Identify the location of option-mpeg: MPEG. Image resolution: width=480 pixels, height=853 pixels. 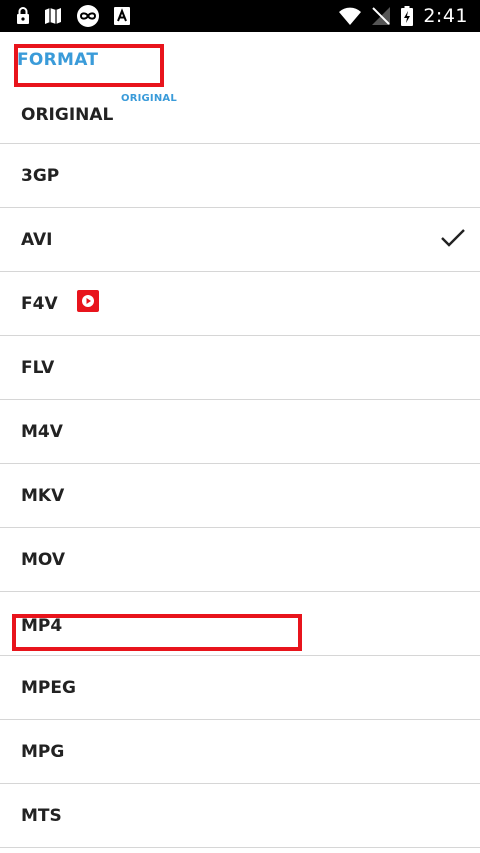
(240, 688).